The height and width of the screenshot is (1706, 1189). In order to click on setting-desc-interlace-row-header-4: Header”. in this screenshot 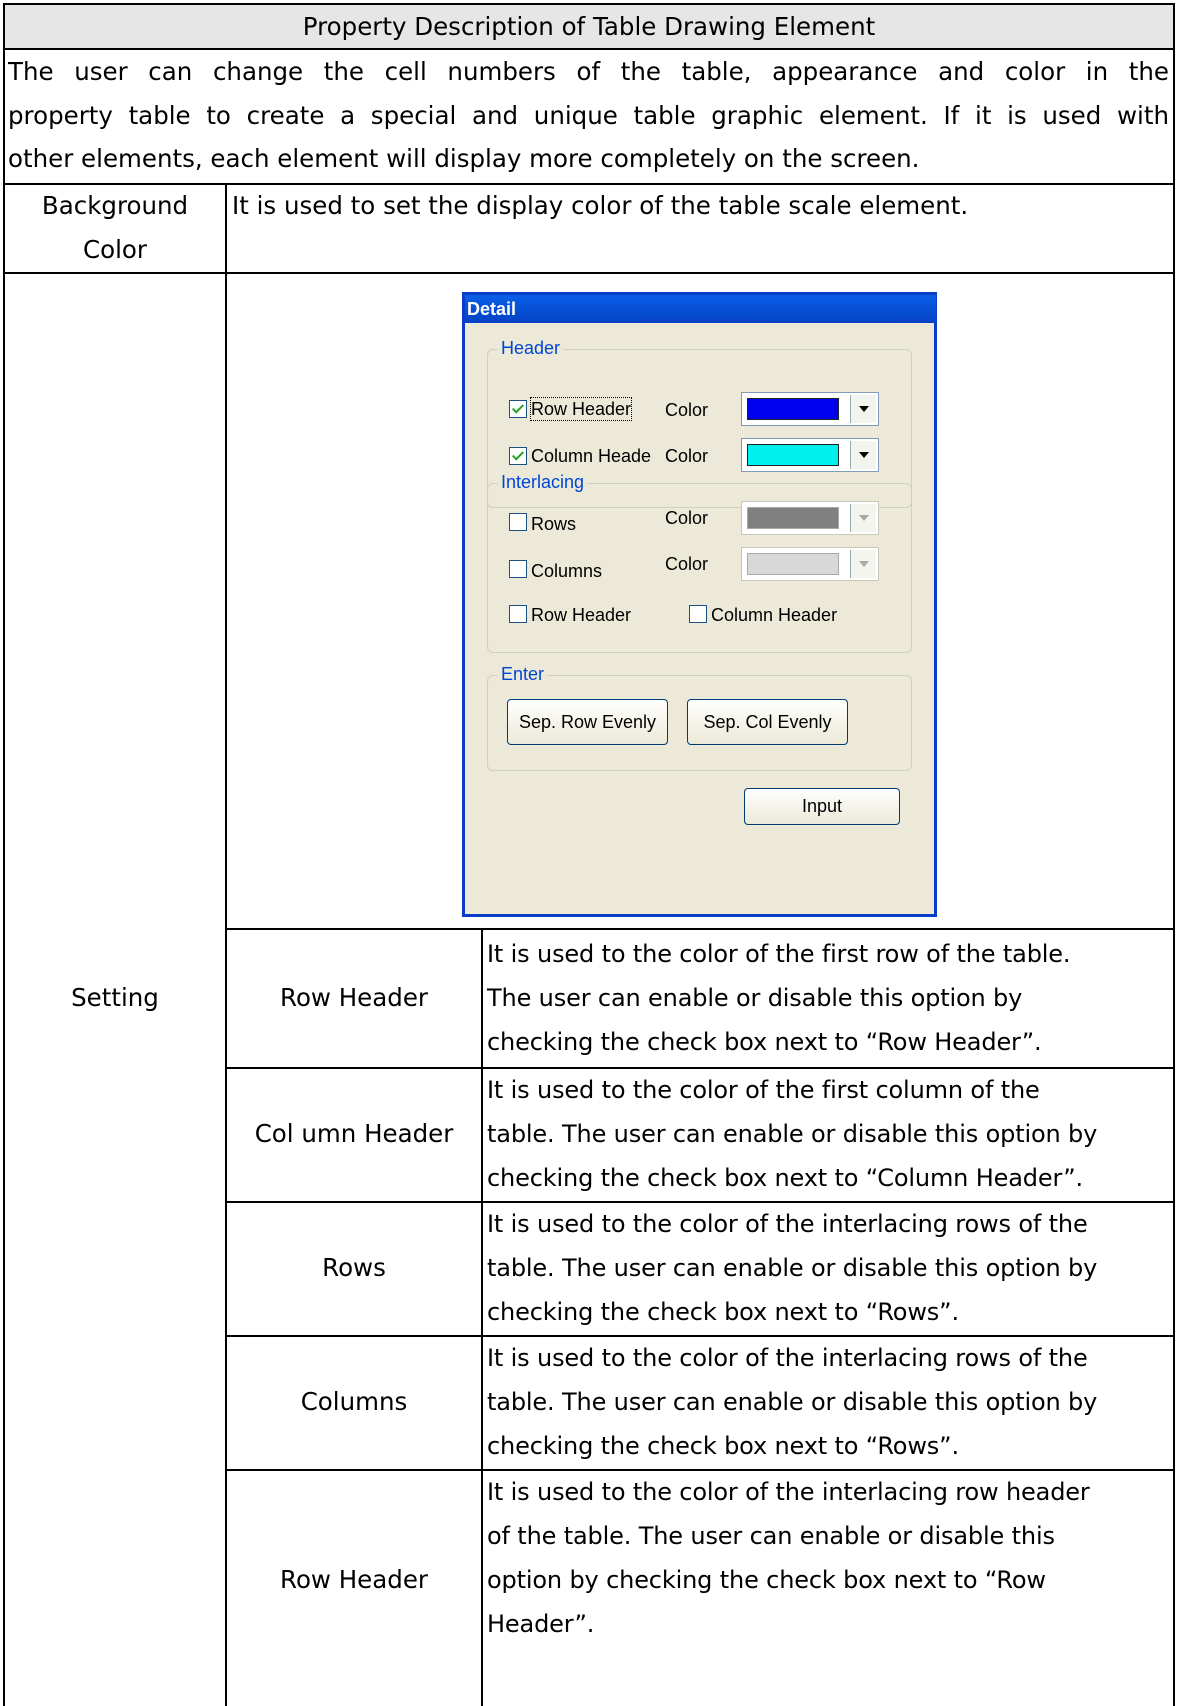, I will do `click(541, 1624)`.